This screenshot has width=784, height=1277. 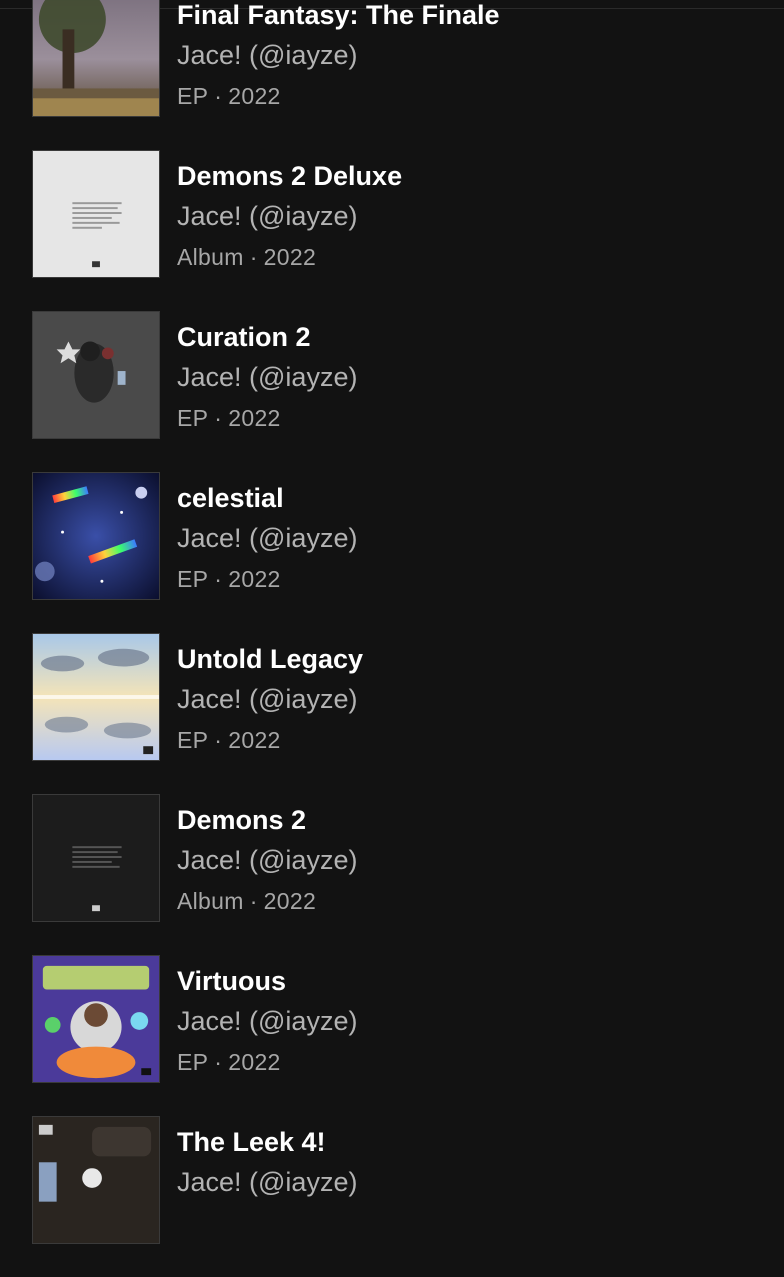 I want to click on release-title: Untold Legacy, so click(x=467, y=659).